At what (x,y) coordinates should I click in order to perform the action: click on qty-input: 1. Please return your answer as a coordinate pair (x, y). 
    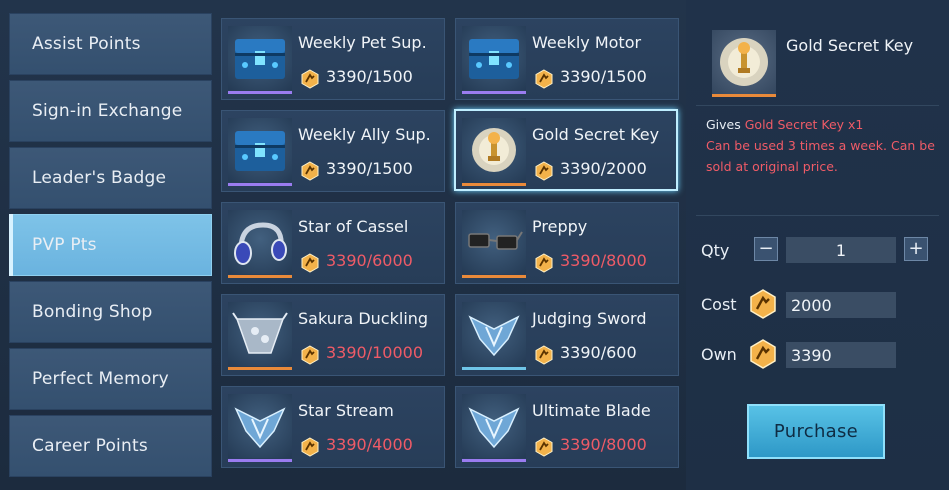
    Looking at the image, I should click on (841, 250).